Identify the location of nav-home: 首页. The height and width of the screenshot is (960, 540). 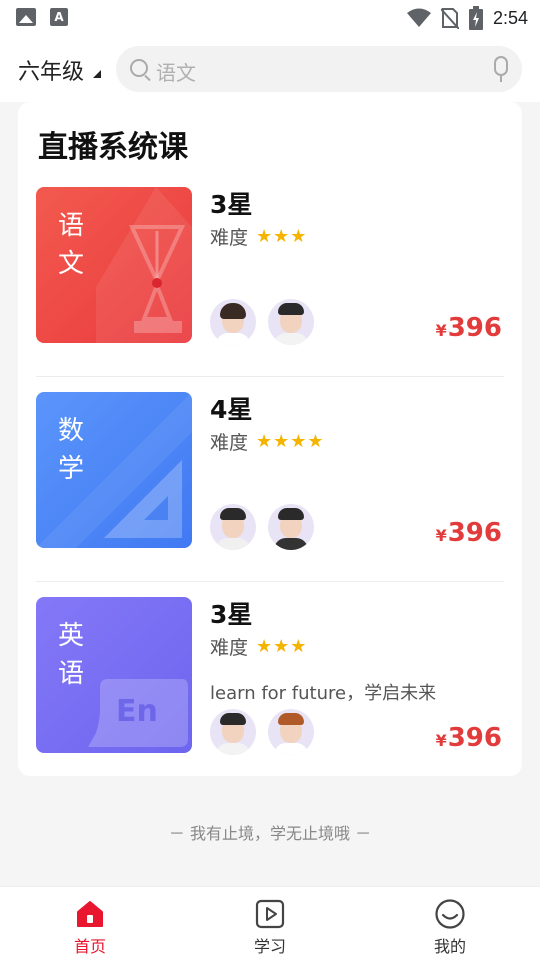
(90, 923).